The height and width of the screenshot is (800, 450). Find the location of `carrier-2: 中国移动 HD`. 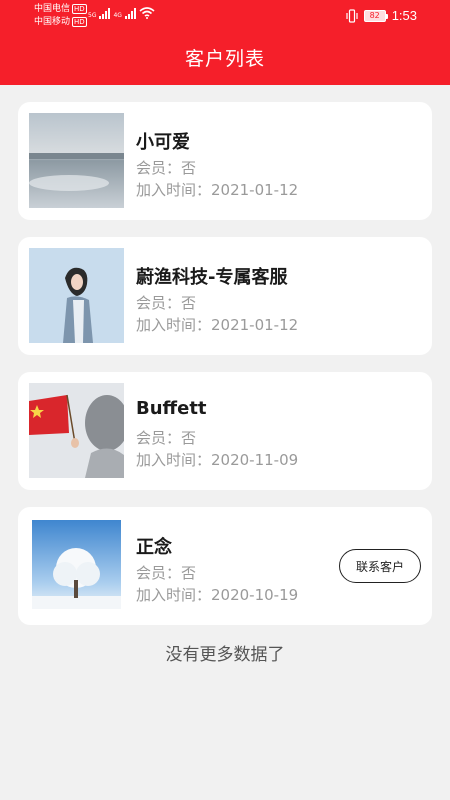

carrier-2: 中国移动 HD is located at coordinates (60, 22).